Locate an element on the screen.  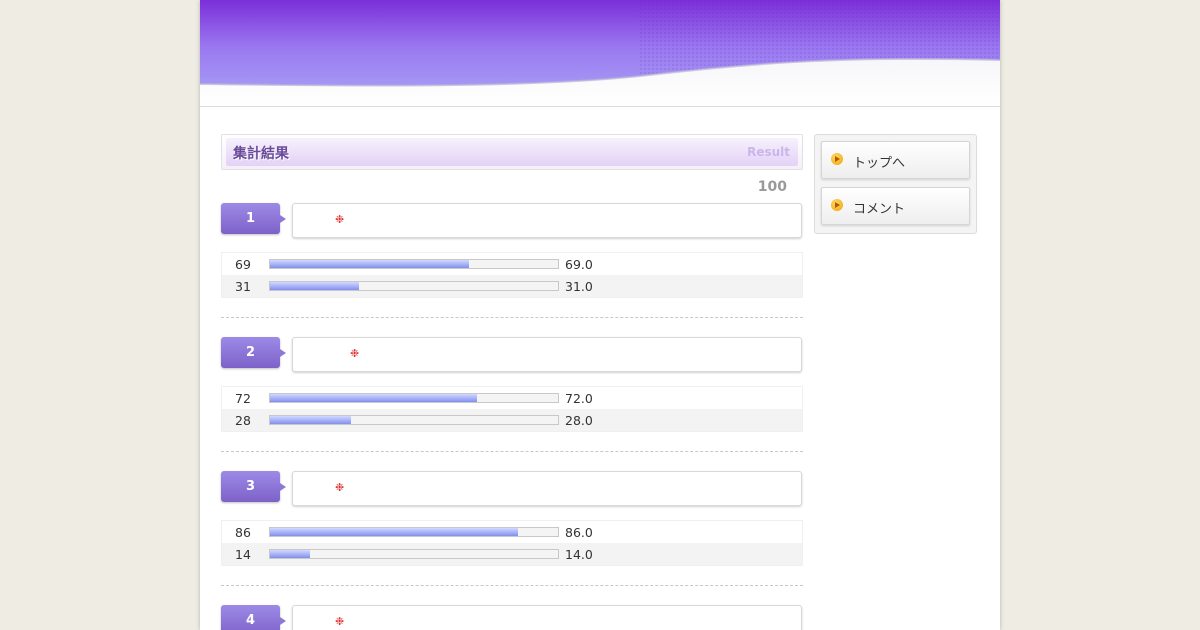
question-block: 3 ❉ 86 86.0 14 14.0 is located at coordinates (512, 528).